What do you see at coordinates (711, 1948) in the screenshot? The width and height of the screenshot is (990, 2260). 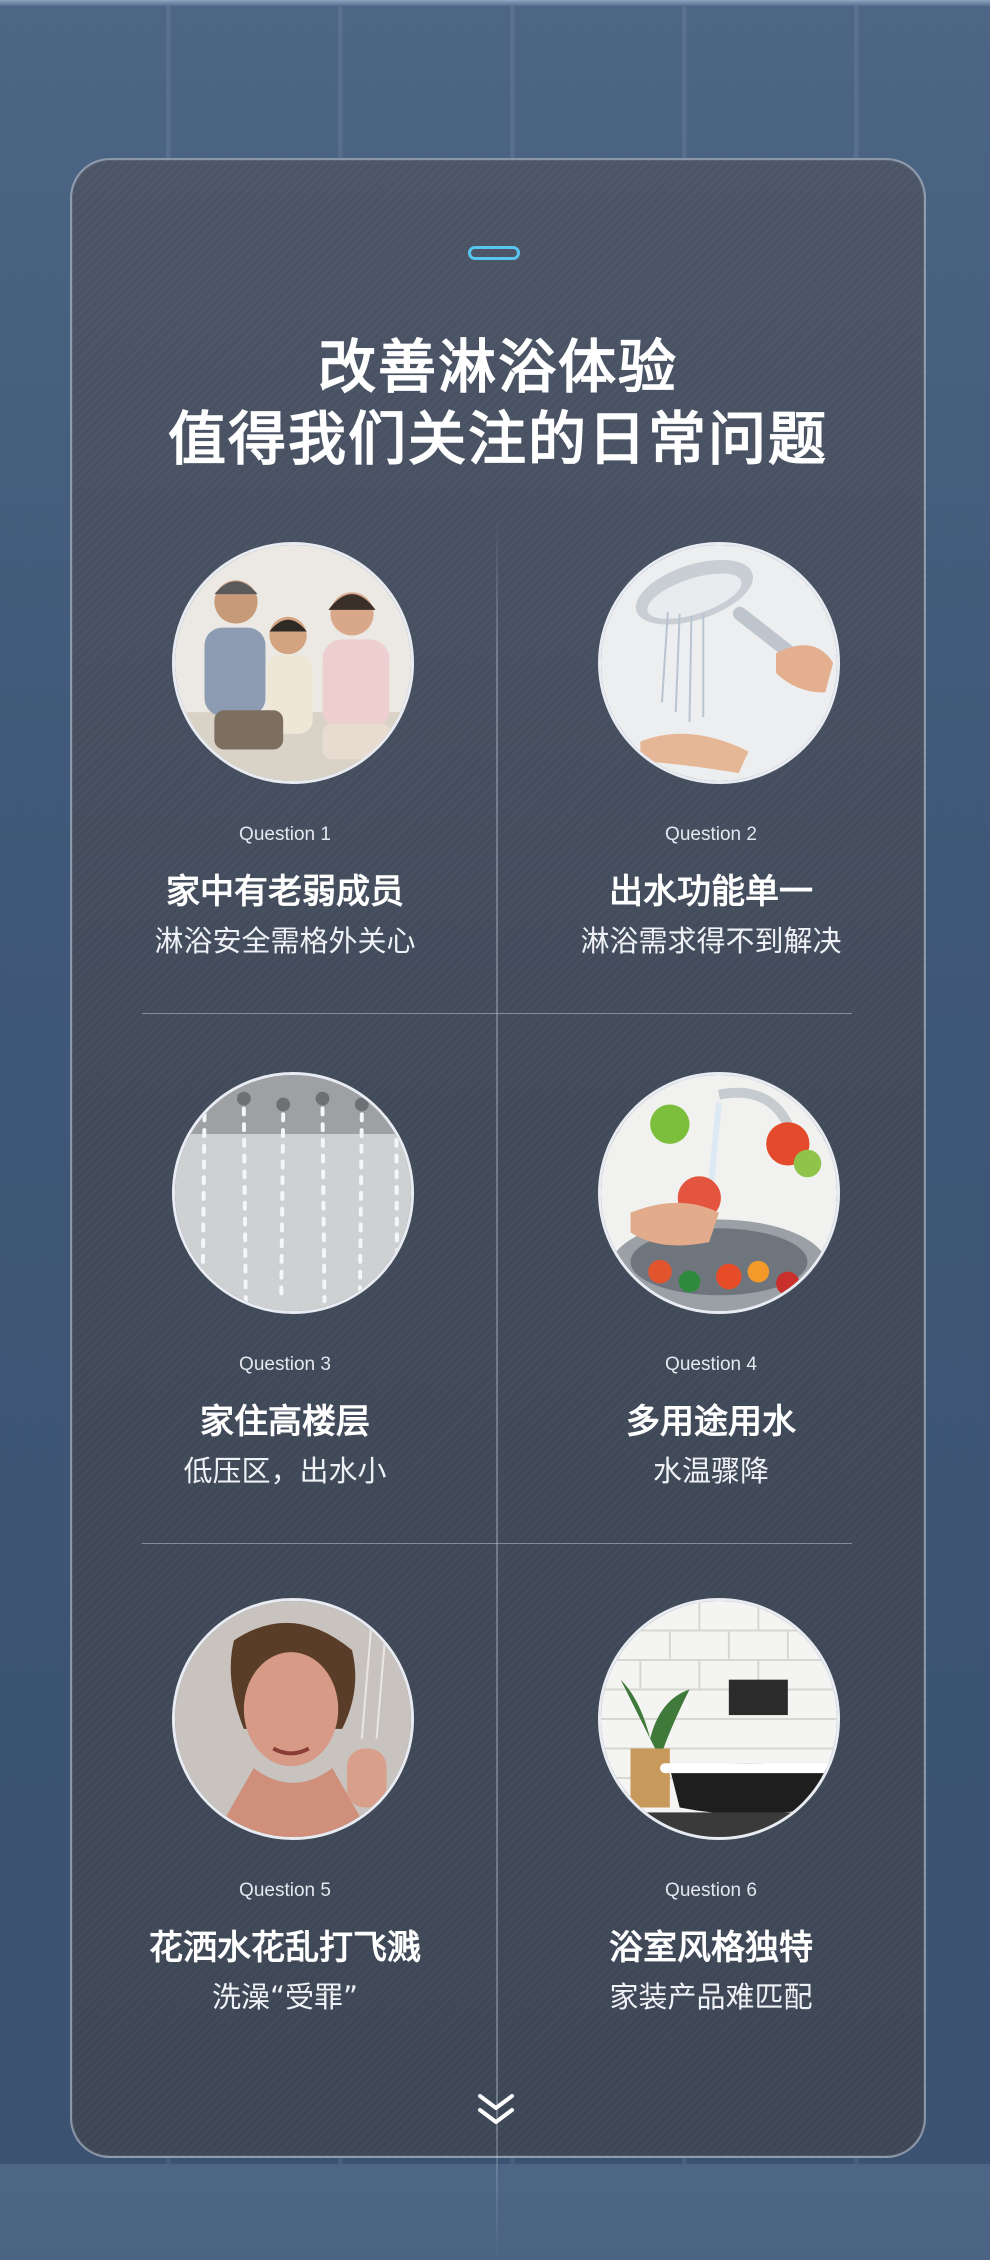 I see `question-title: 浴室风格独特` at bounding box center [711, 1948].